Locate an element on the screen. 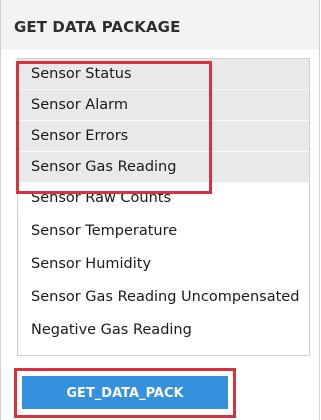  list-item-sensor-gas-reading-uncompensated: Sensor Gas Reading Uncompensated is located at coordinates (163, 297).